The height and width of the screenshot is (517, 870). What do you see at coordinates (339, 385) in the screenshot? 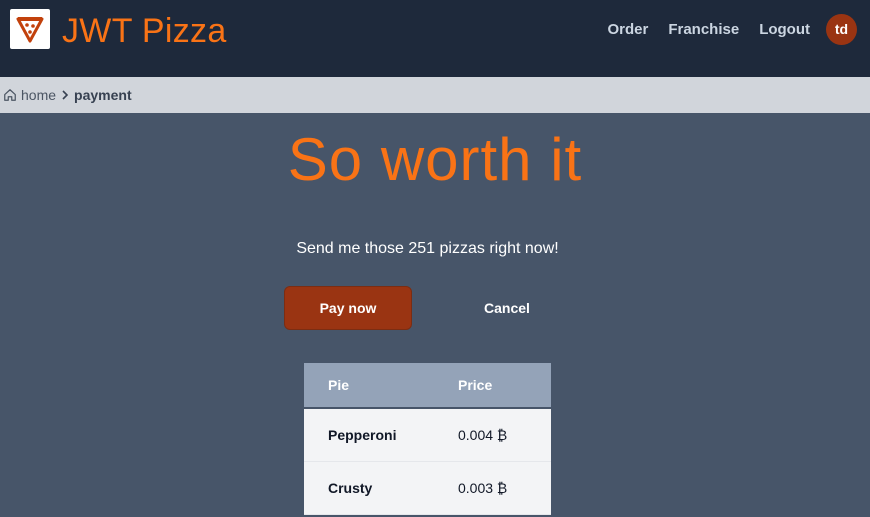
I see `column-header-pie: Pie` at bounding box center [339, 385].